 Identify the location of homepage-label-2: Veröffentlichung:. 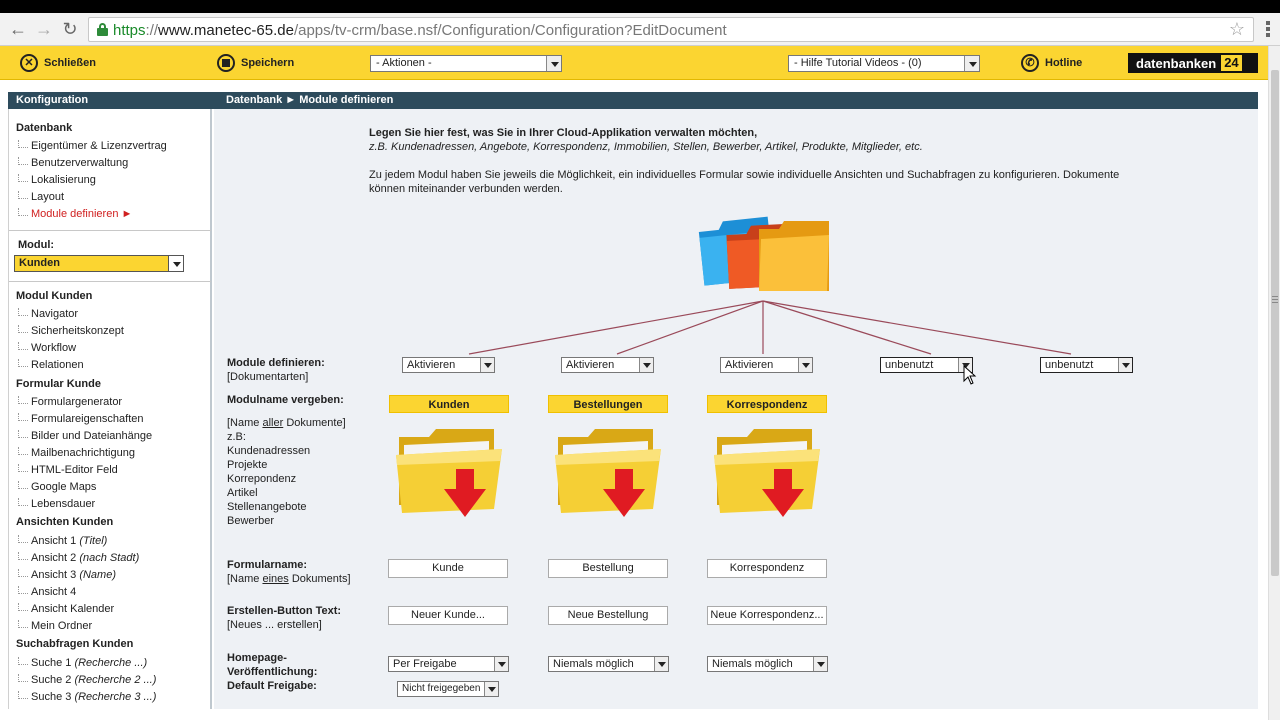
(272, 672).